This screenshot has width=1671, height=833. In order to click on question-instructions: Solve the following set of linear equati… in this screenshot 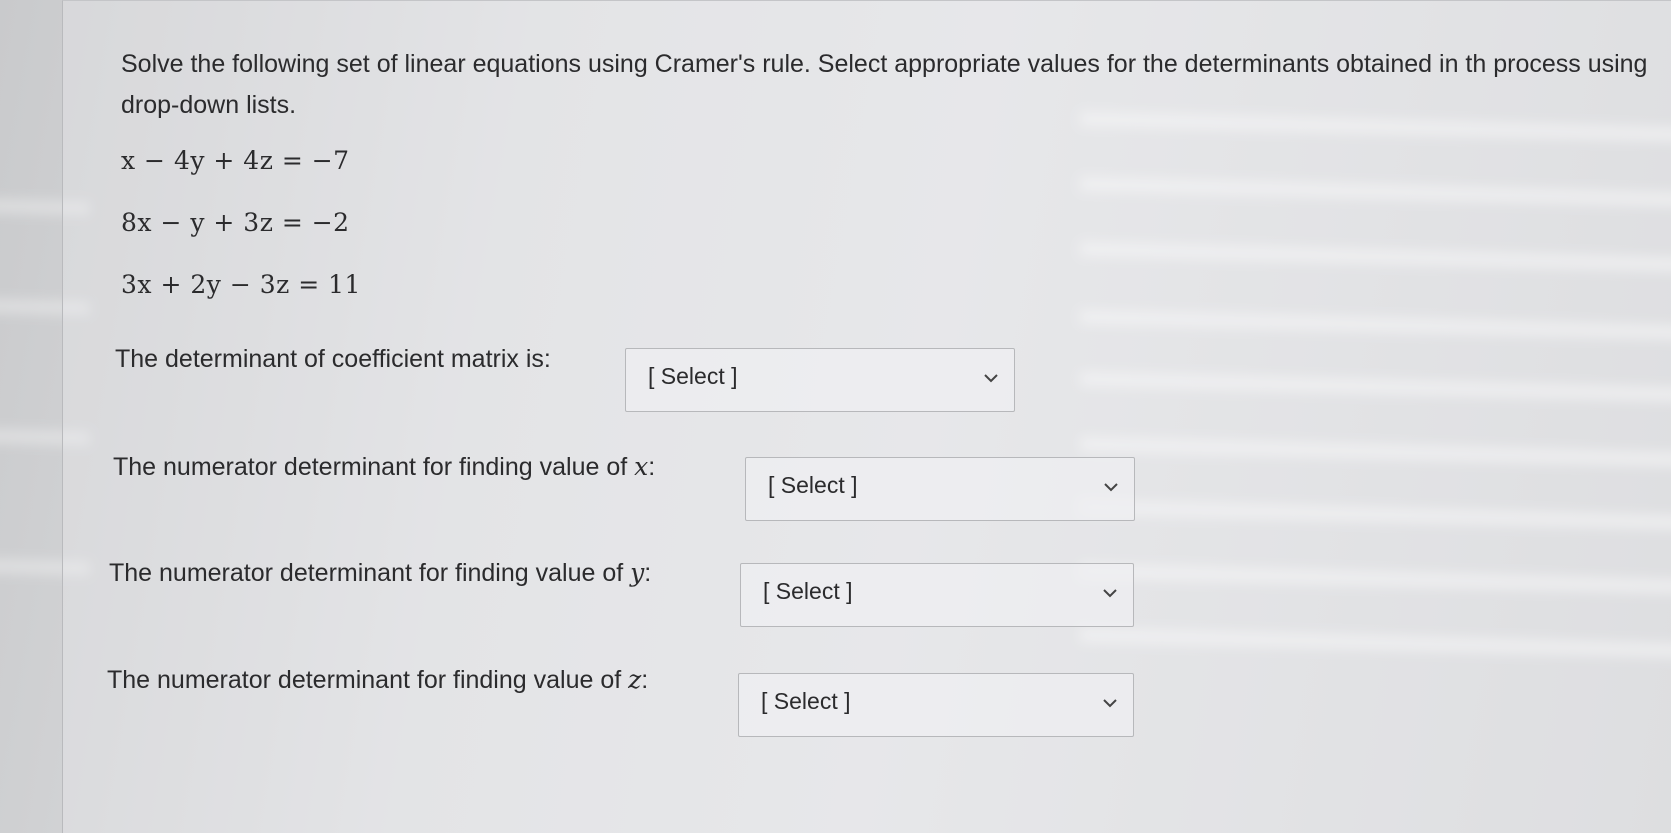, I will do `click(884, 84)`.